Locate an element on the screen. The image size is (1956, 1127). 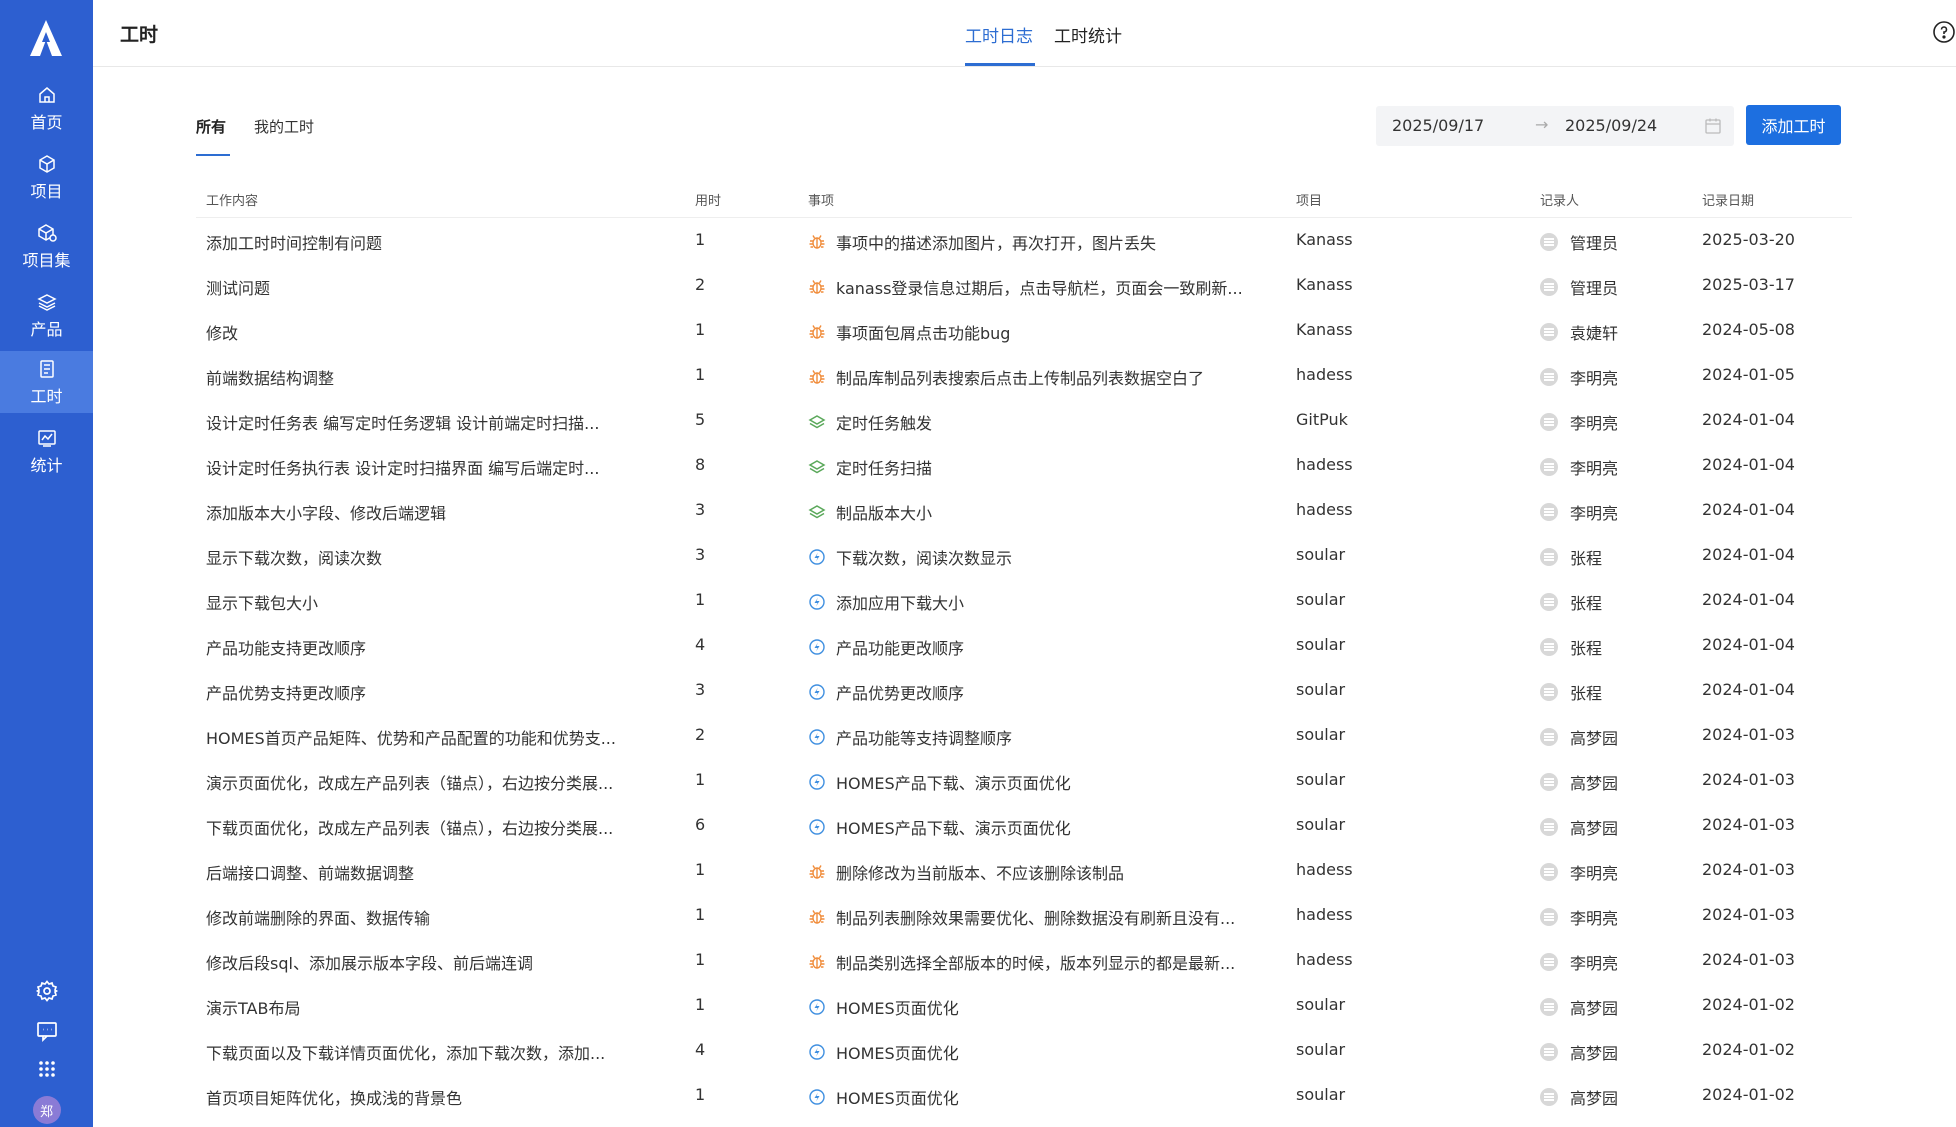
table-header: 工作内容 用时 事项 项目 记录人 记录日期 is located at coordinates (1024, 199).